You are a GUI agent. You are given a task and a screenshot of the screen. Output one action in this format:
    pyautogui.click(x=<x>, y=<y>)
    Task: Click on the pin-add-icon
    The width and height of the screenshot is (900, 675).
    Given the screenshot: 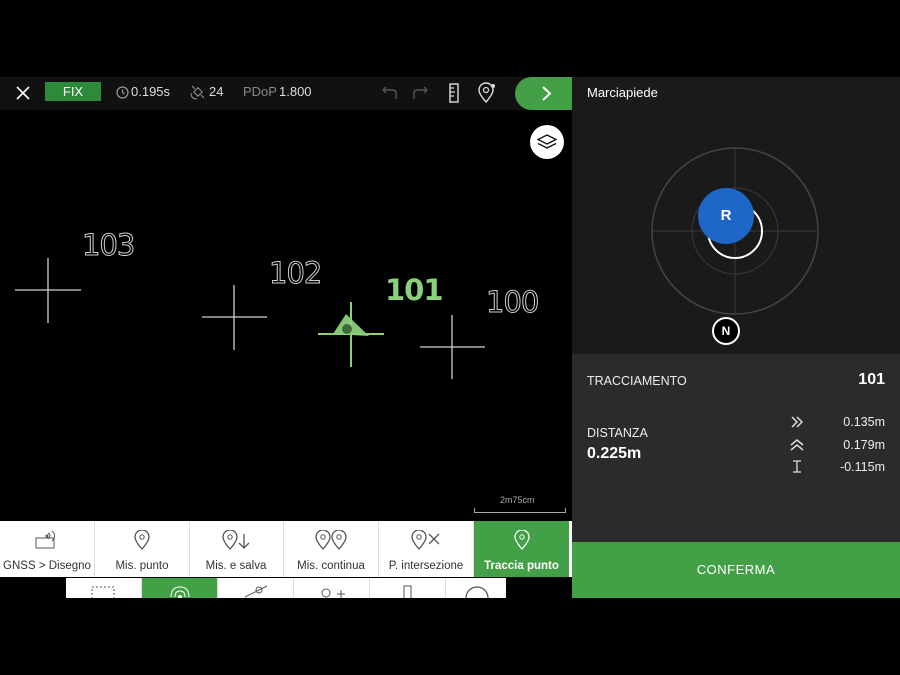 What is the action you would take?
    pyautogui.click(x=333, y=593)
    